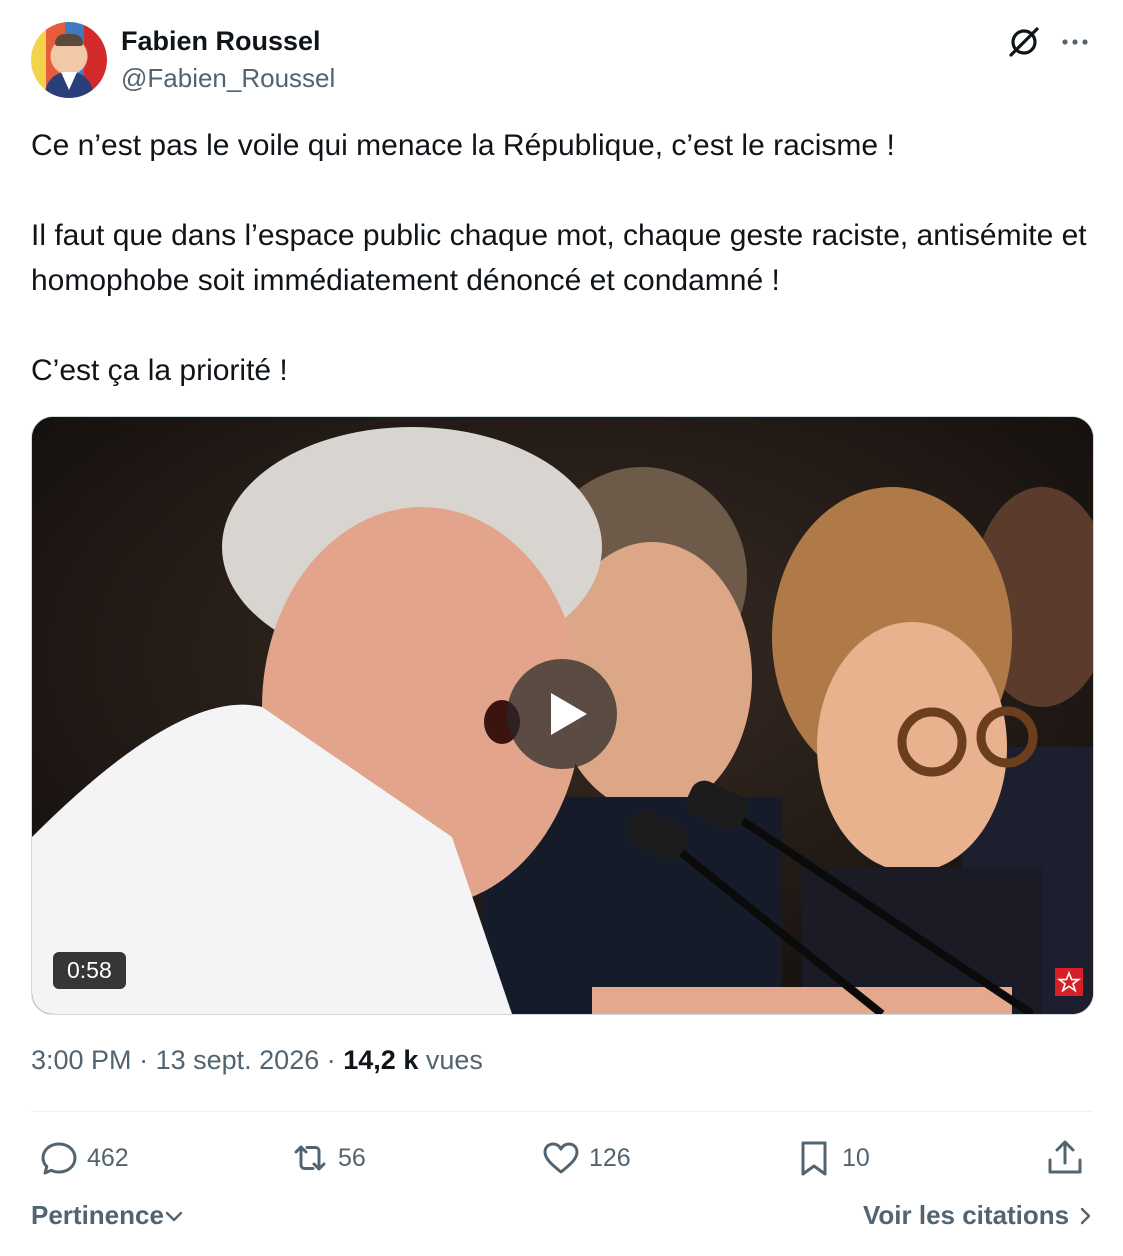 The height and width of the screenshot is (1256, 1123). Describe the element at coordinates (310, 1158) in the screenshot. I see `repost-icon` at that location.